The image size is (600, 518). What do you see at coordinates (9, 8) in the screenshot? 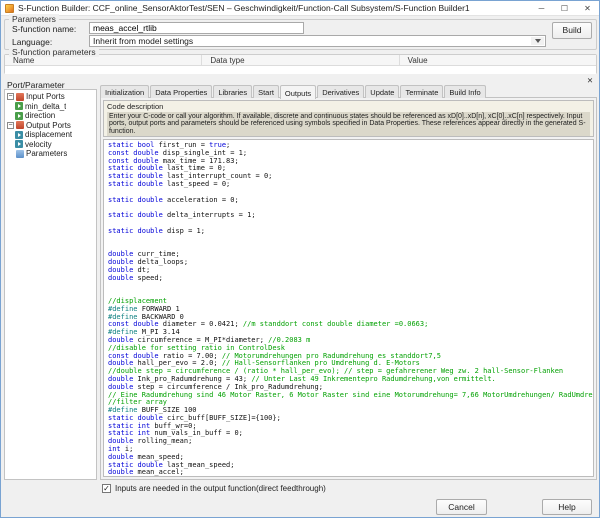
I see `simulink-app-icon` at bounding box center [9, 8].